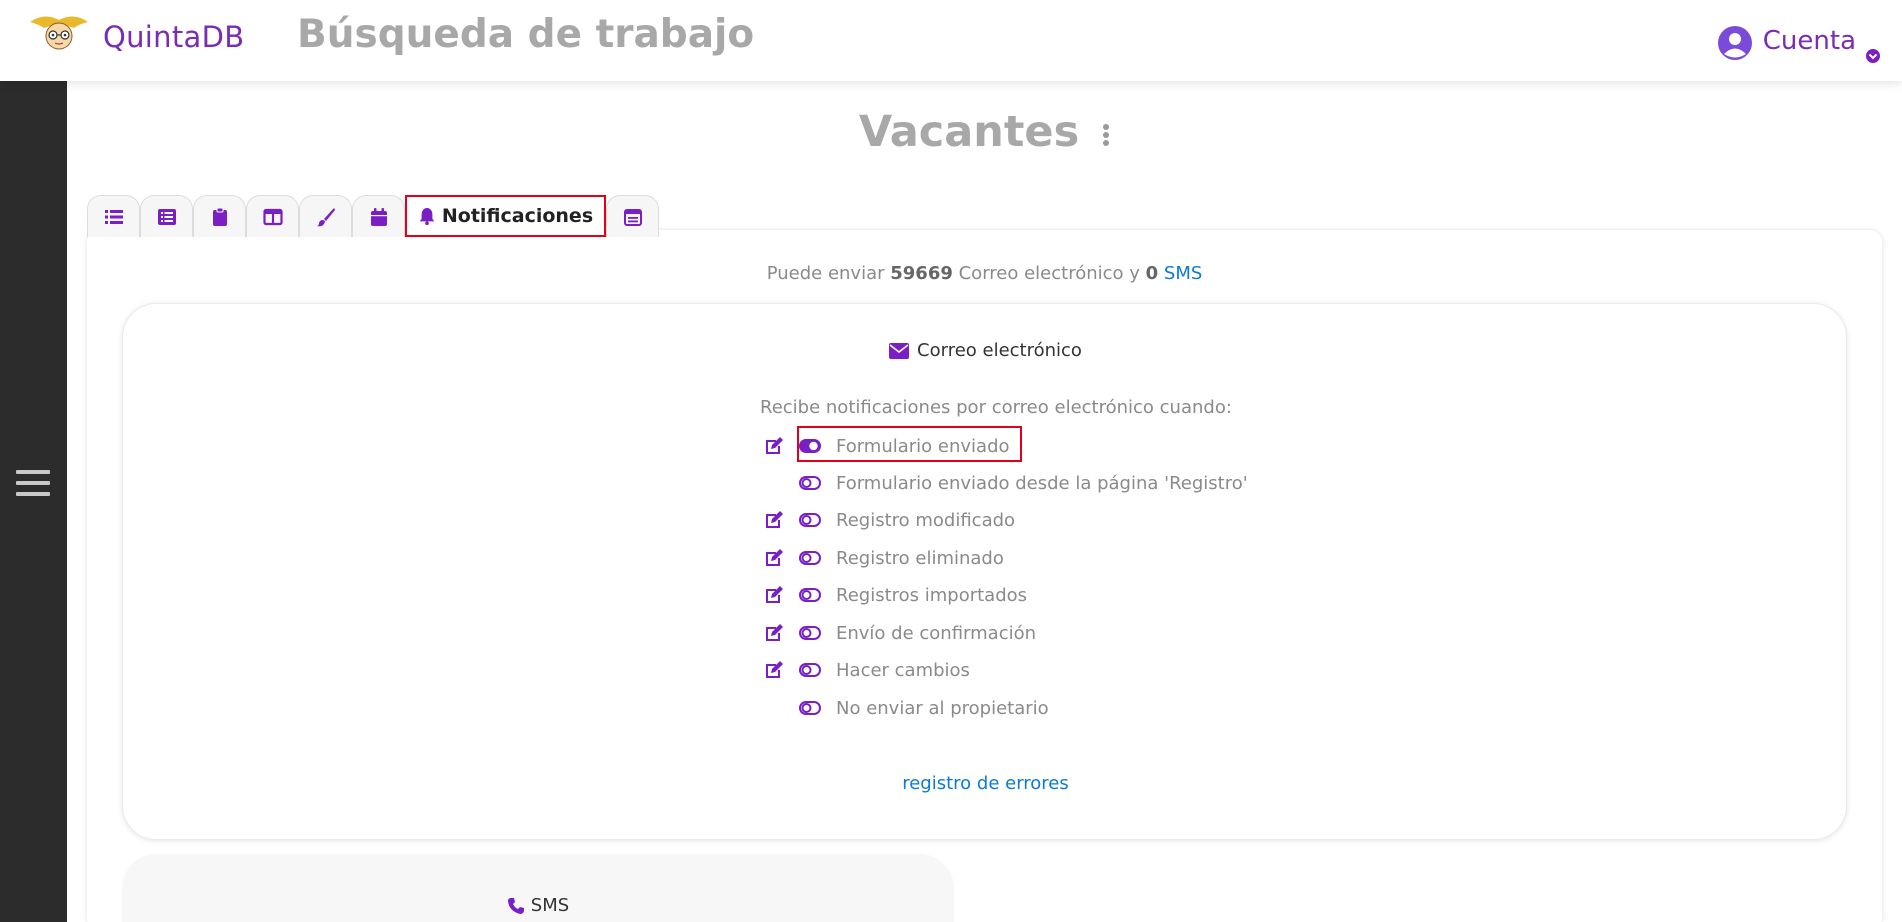 This screenshot has height=922, width=1902. Describe the element at coordinates (538, 888) in the screenshot. I see `sms-notifications-card: SMS` at that location.